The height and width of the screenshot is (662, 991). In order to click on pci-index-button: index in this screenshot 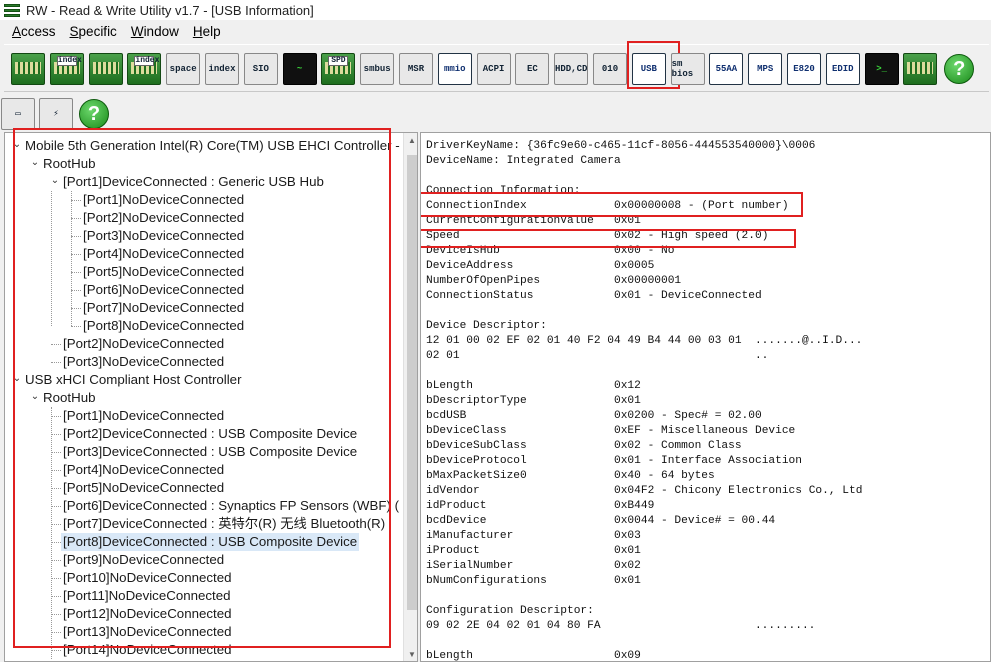, I will do `click(67, 69)`.